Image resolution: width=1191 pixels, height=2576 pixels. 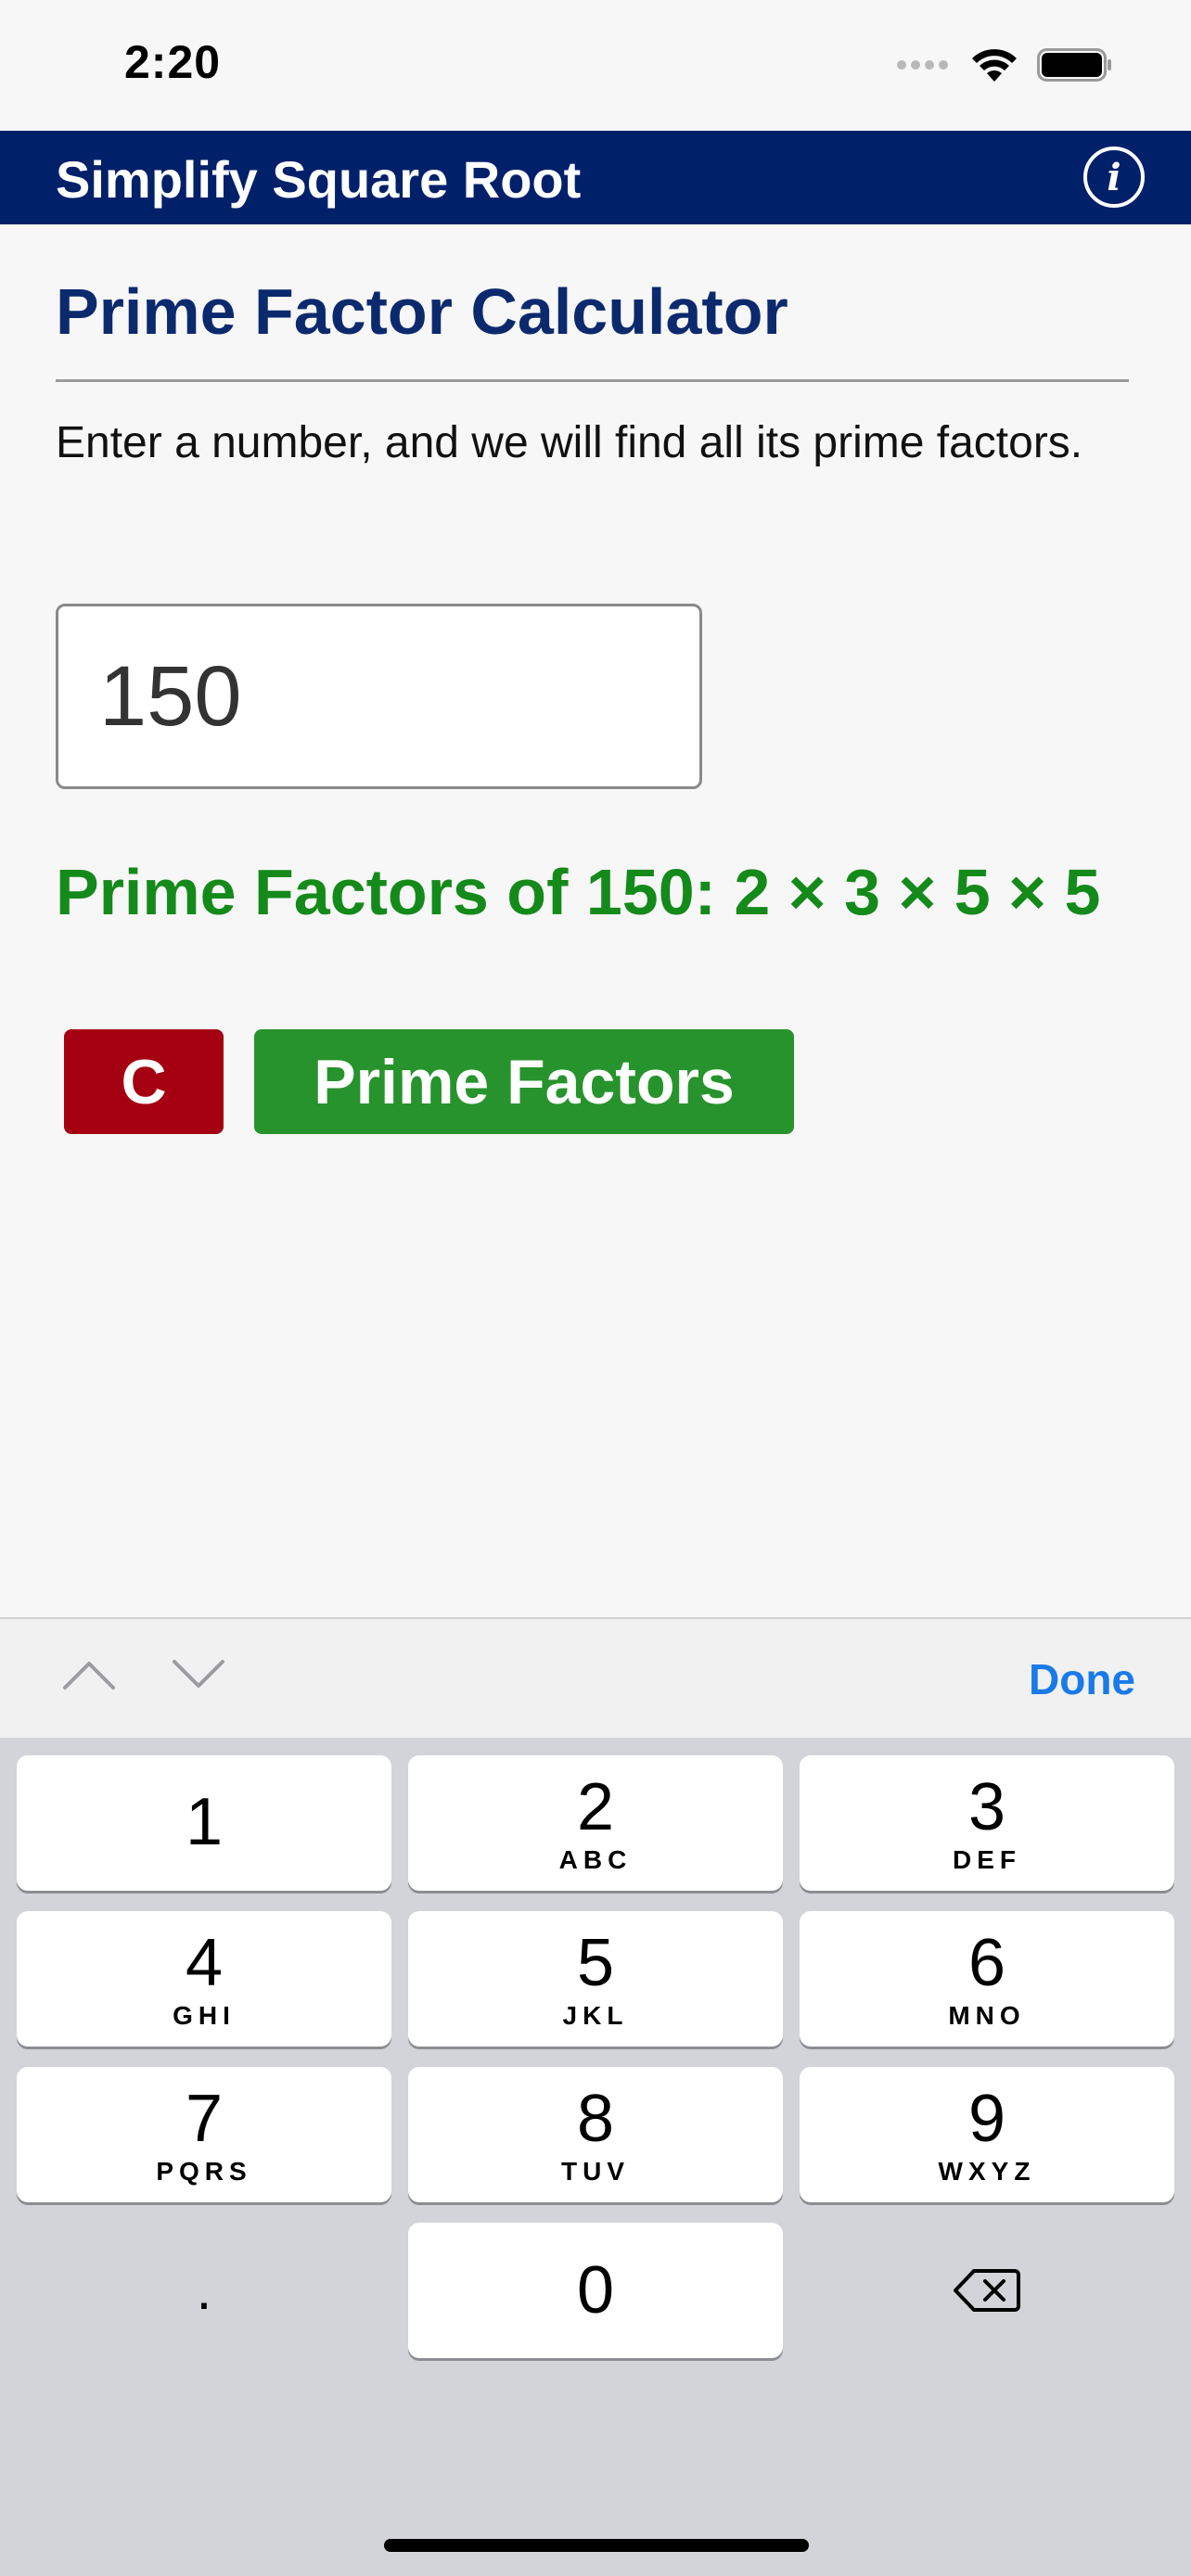 I want to click on key-digit: 7, so click(x=204, y=2119).